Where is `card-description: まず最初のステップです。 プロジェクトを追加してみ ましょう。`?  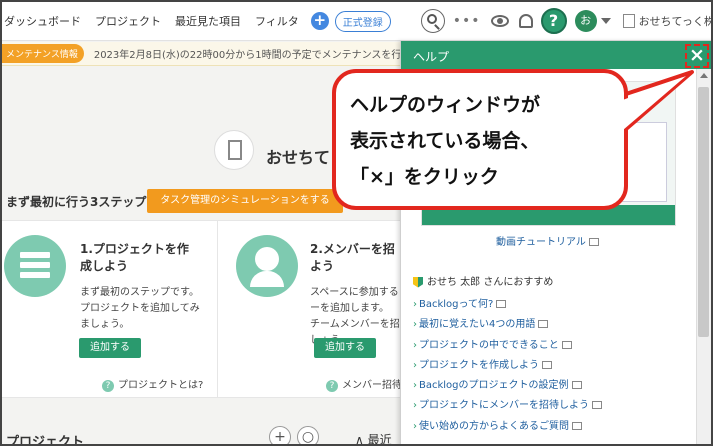
card-description: まず最初のステップです。 プロジェクトを追加してみ ましょう。 is located at coordinates (140, 308).